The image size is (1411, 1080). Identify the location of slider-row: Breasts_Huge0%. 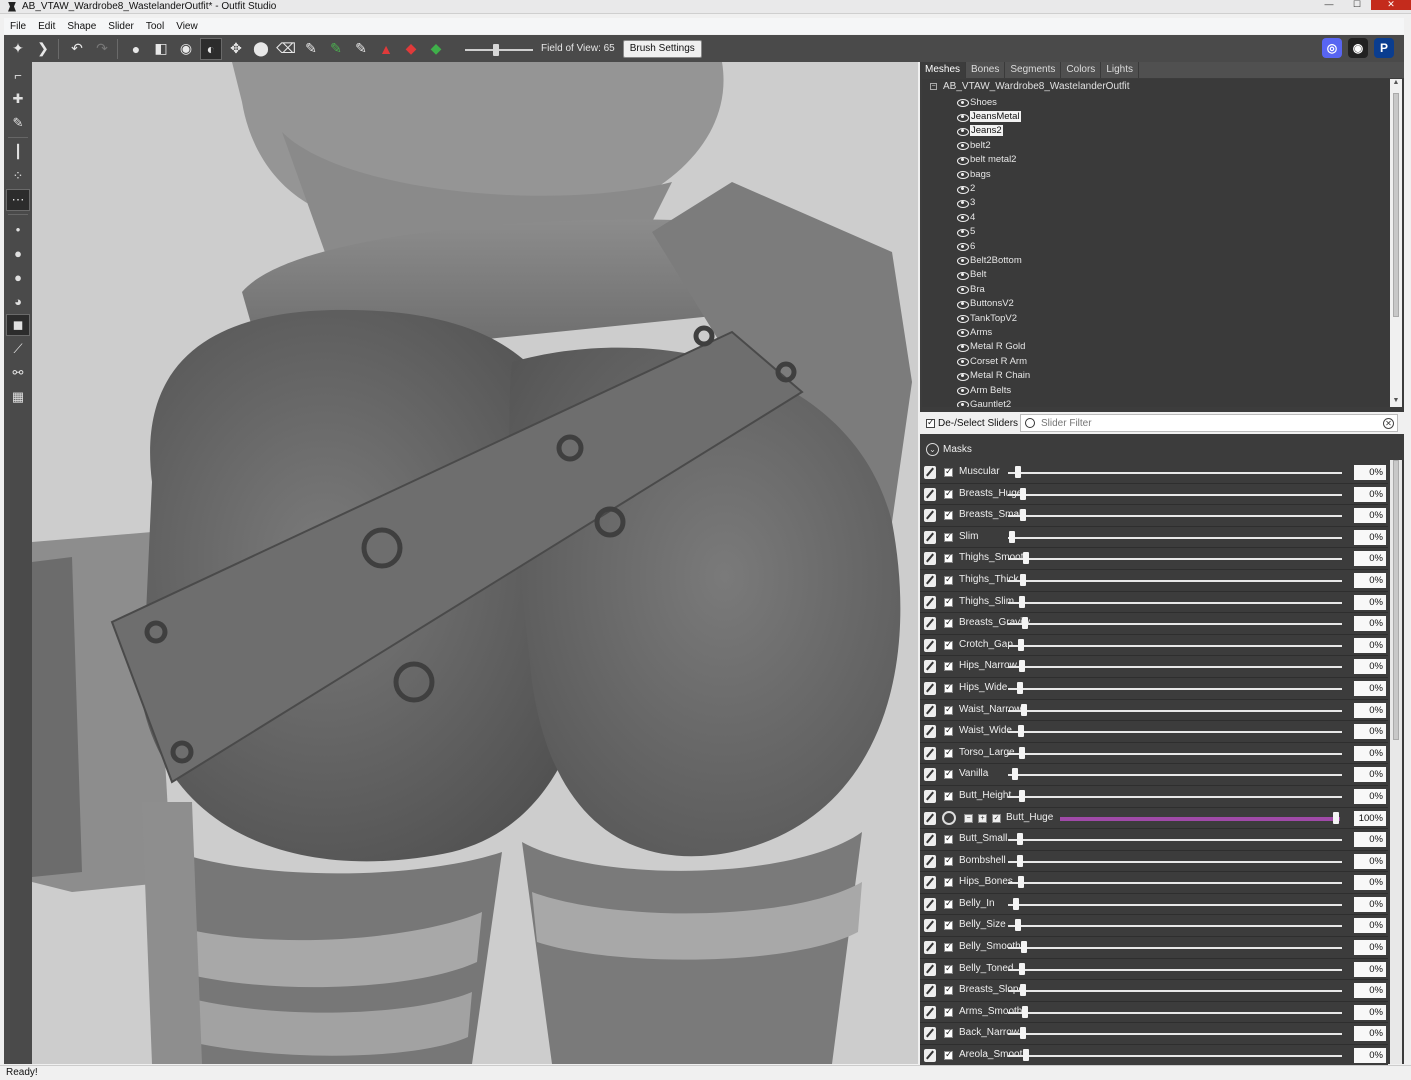
(1154, 494).